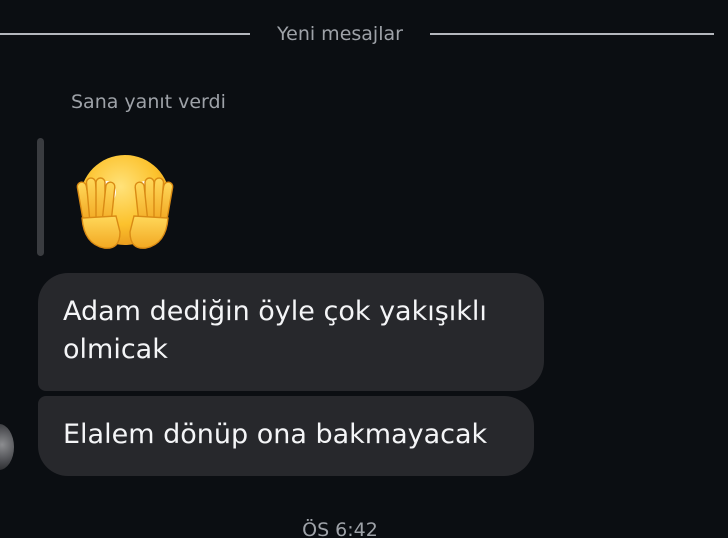 Image resolution: width=728 pixels, height=538 pixels. I want to click on sender-avatar, so click(7, 447).